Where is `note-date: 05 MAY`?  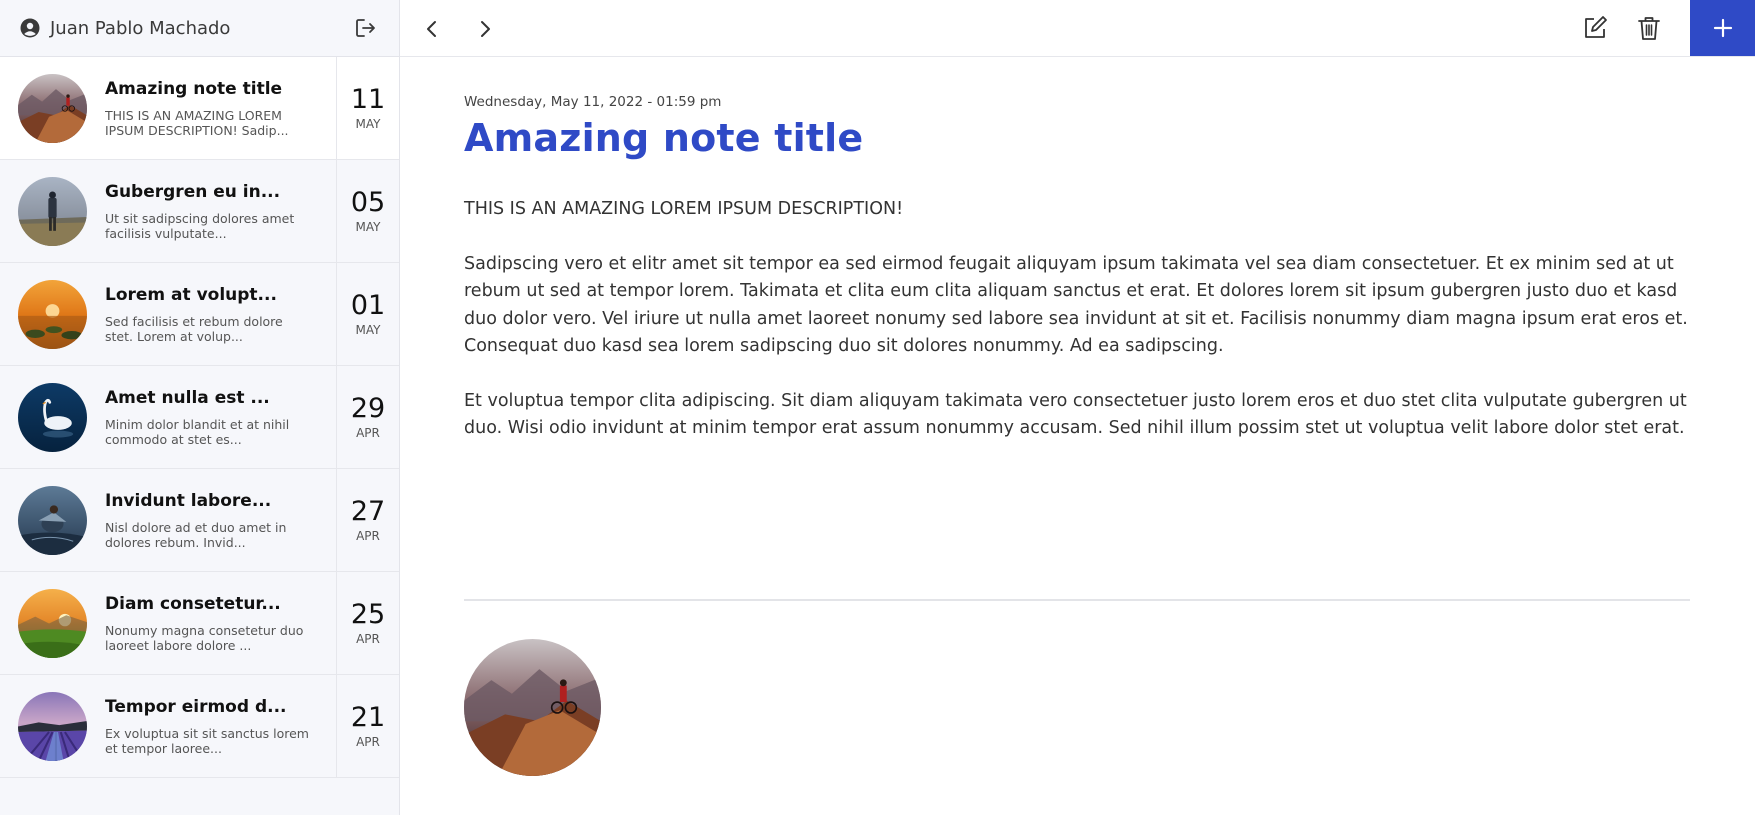 note-date: 05 MAY is located at coordinates (368, 211).